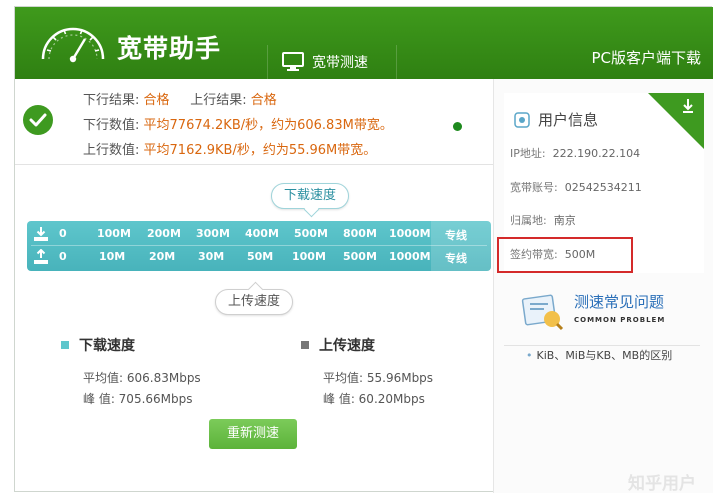 The width and height of the screenshot is (719, 500). What do you see at coordinates (305, 345) in the screenshot?
I see `upload-legend-swatch` at bounding box center [305, 345].